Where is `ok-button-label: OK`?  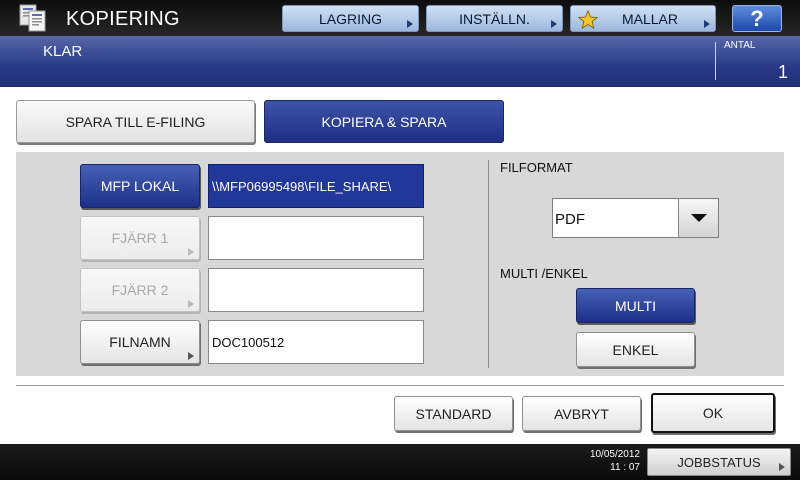
ok-button-label: OK is located at coordinates (713, 413).